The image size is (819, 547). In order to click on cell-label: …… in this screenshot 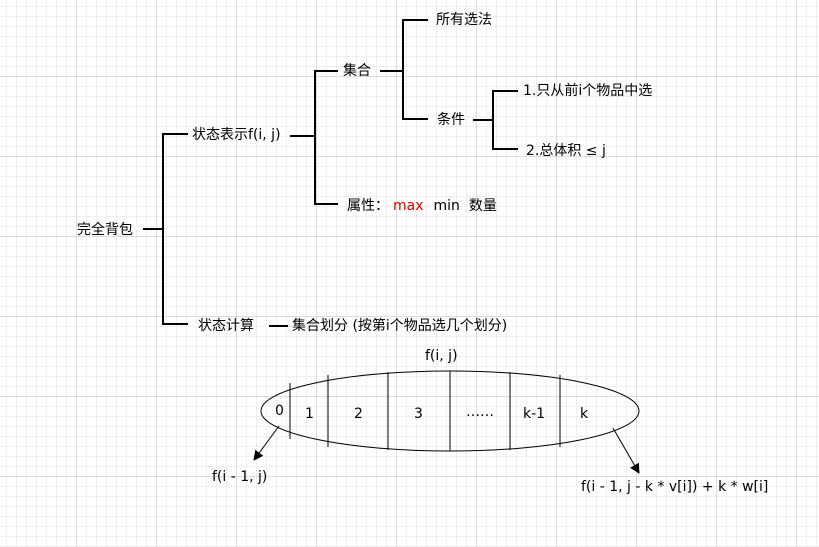, I will do `click(480, 412)`.